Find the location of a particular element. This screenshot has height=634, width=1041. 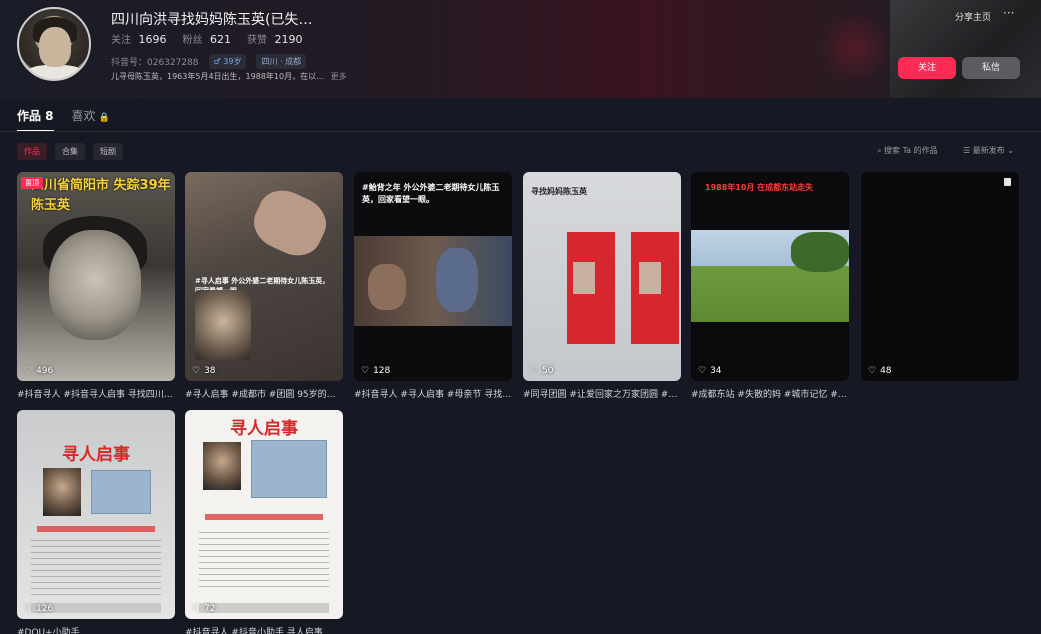

like-value: 496 is located at coordinates (45, 371).